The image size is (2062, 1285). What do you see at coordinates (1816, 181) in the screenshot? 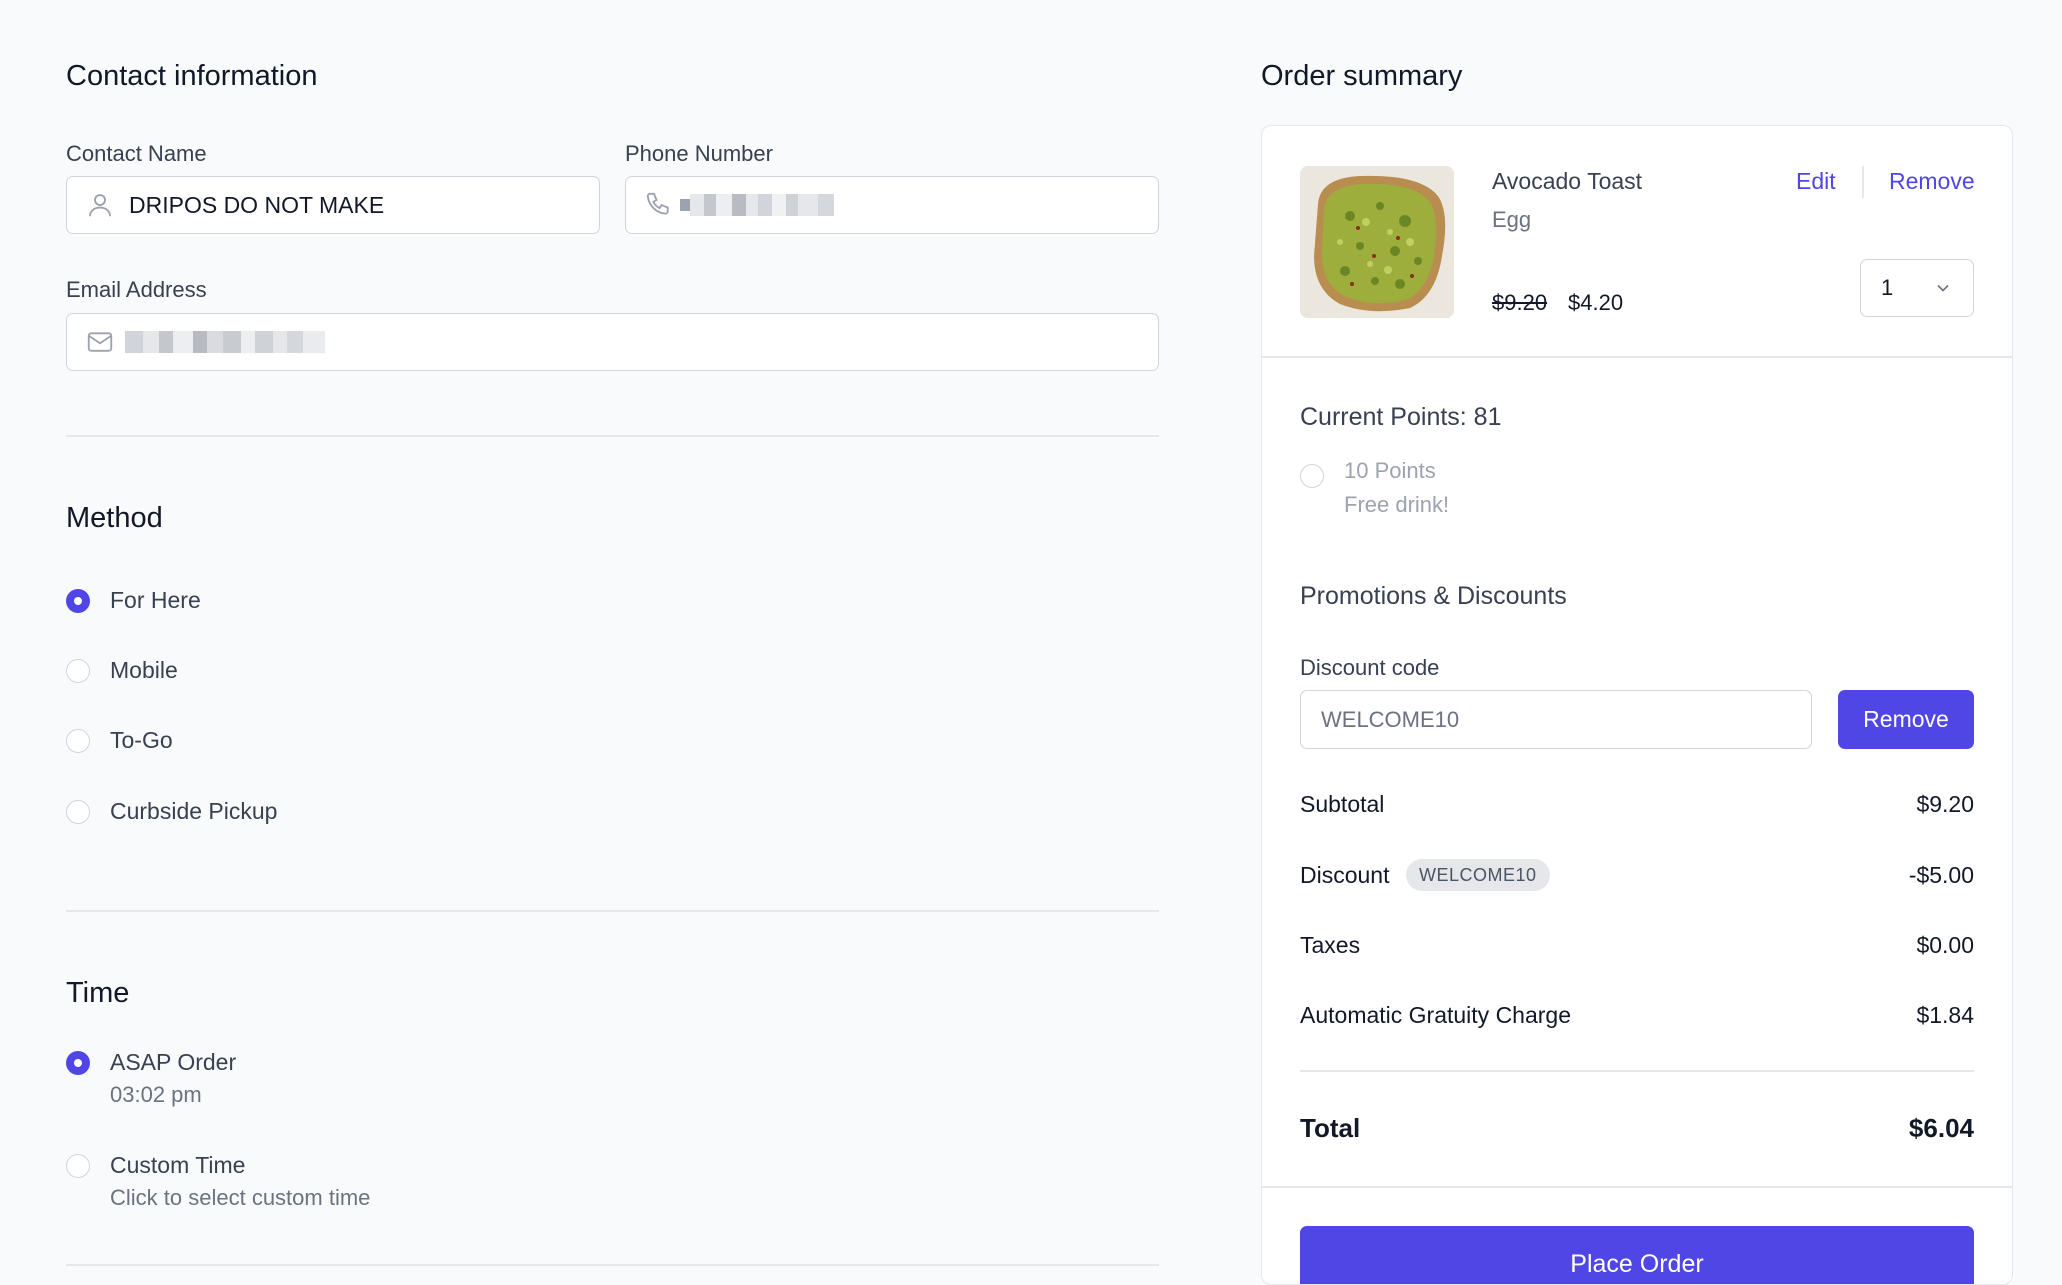
I see `edit-item-link: Edit` at bounding box center [1816, 181].